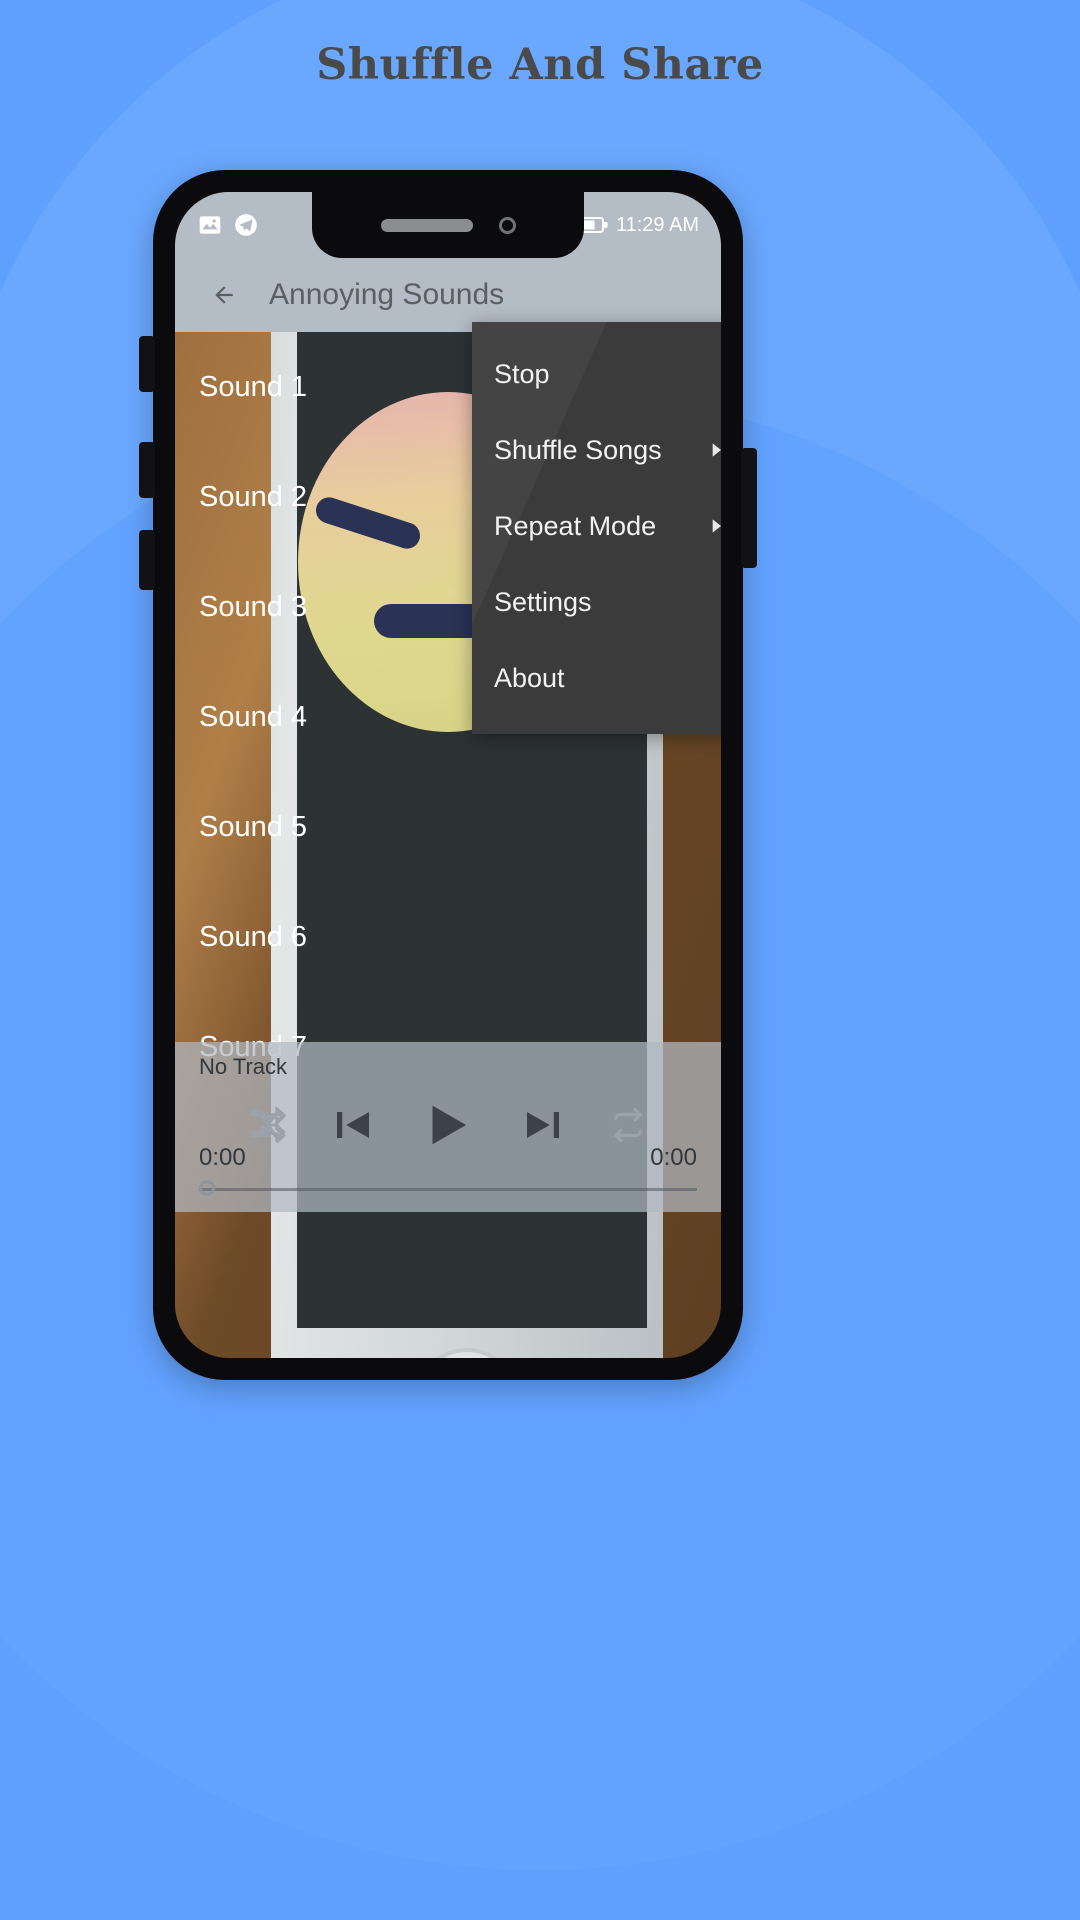 The height and width of the screenshot is (1920, 1080). Describe the element at coordinates (147, 560) in the screenshot. I see `mute-switch` at that location.